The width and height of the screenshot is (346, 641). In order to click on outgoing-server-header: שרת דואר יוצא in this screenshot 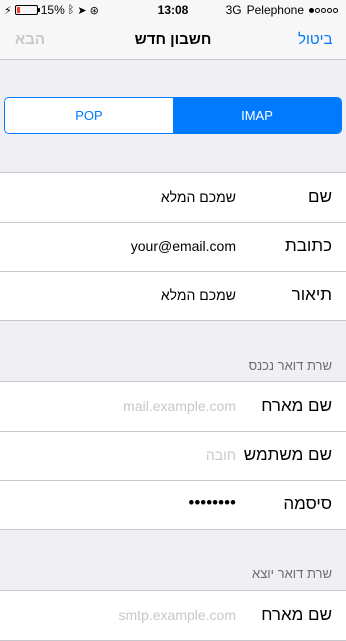, I will do `click(292, 573)`.